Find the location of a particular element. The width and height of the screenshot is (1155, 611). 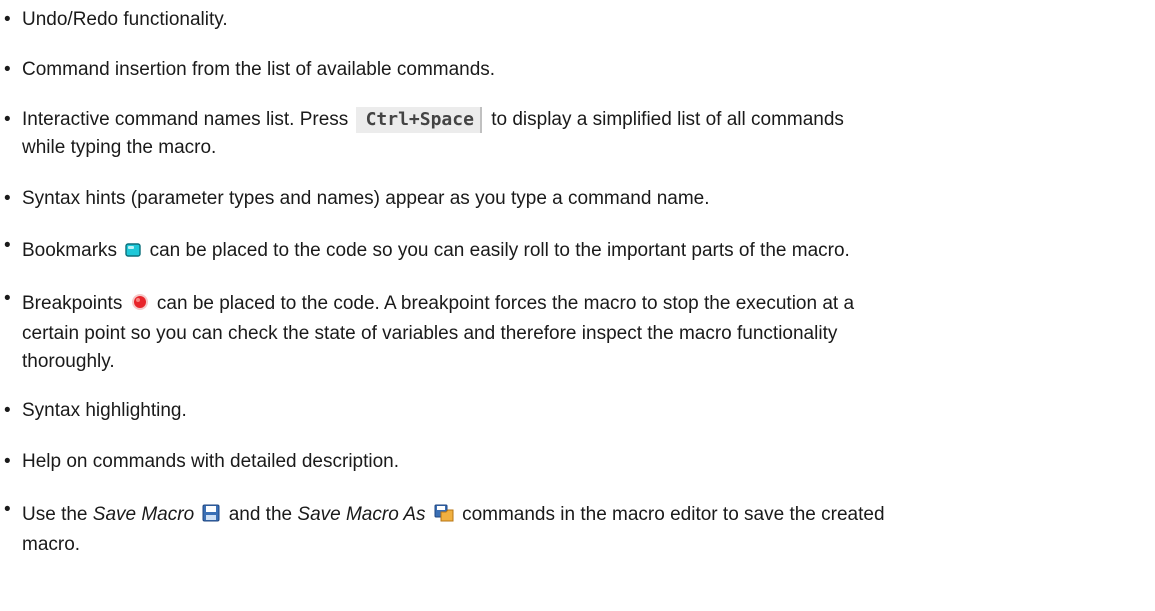

bookmark-icon is located at coordinates (133, 253).